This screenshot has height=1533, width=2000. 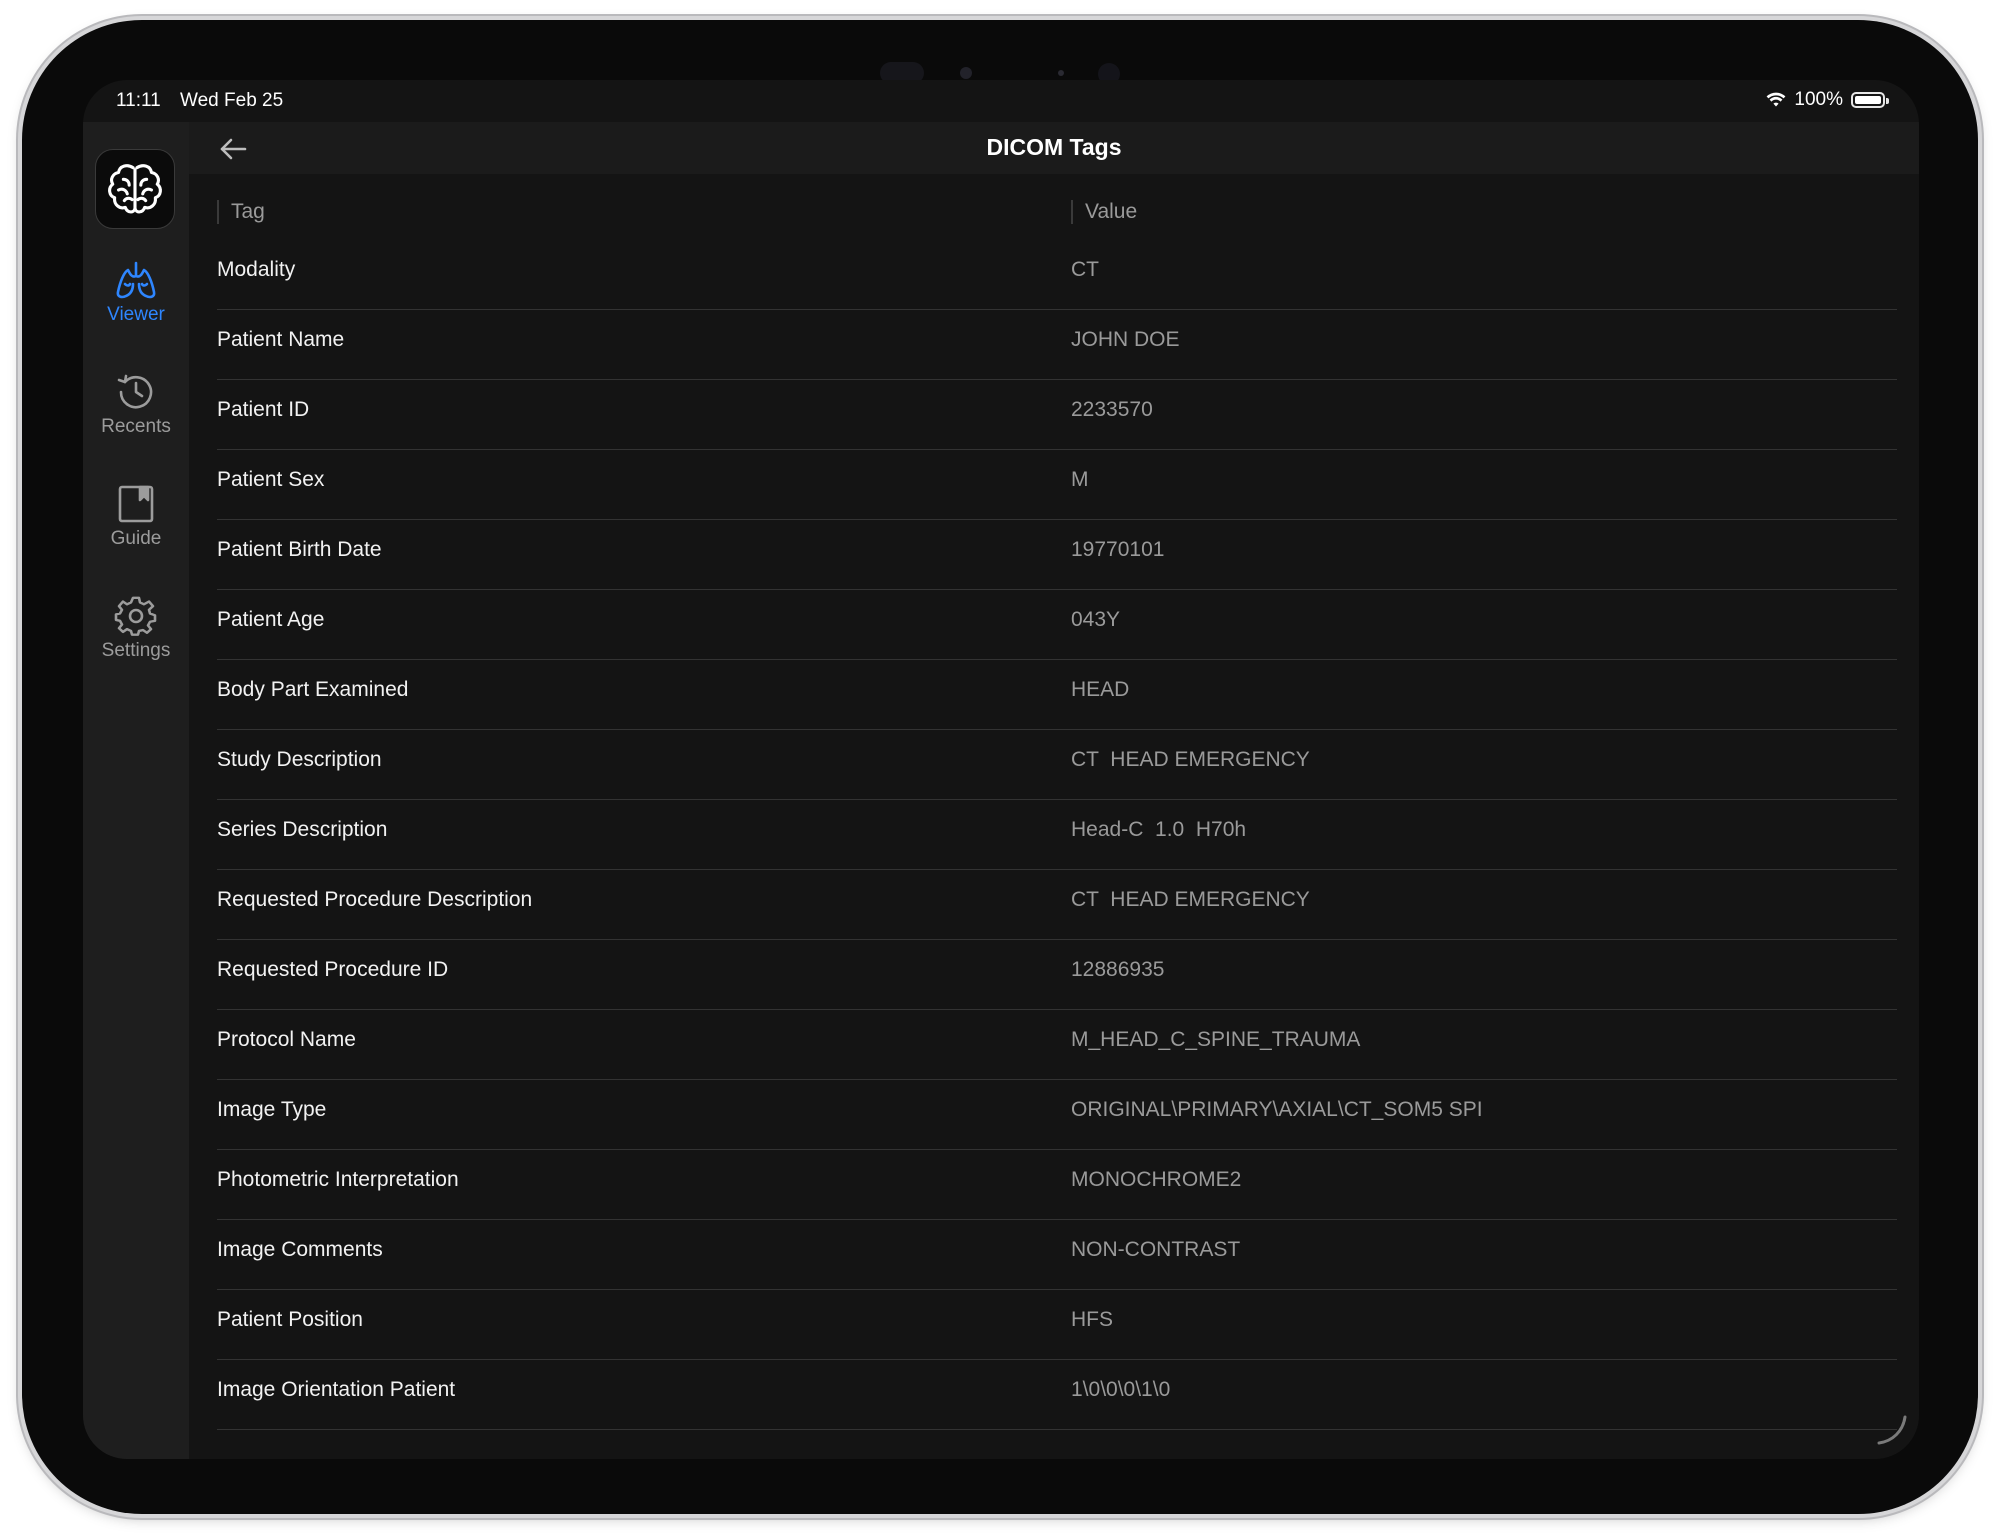 What do you see at coordinates (1887, 101) in the screenshot?
I see `battery-nub` at bounding box center [1887, 101].